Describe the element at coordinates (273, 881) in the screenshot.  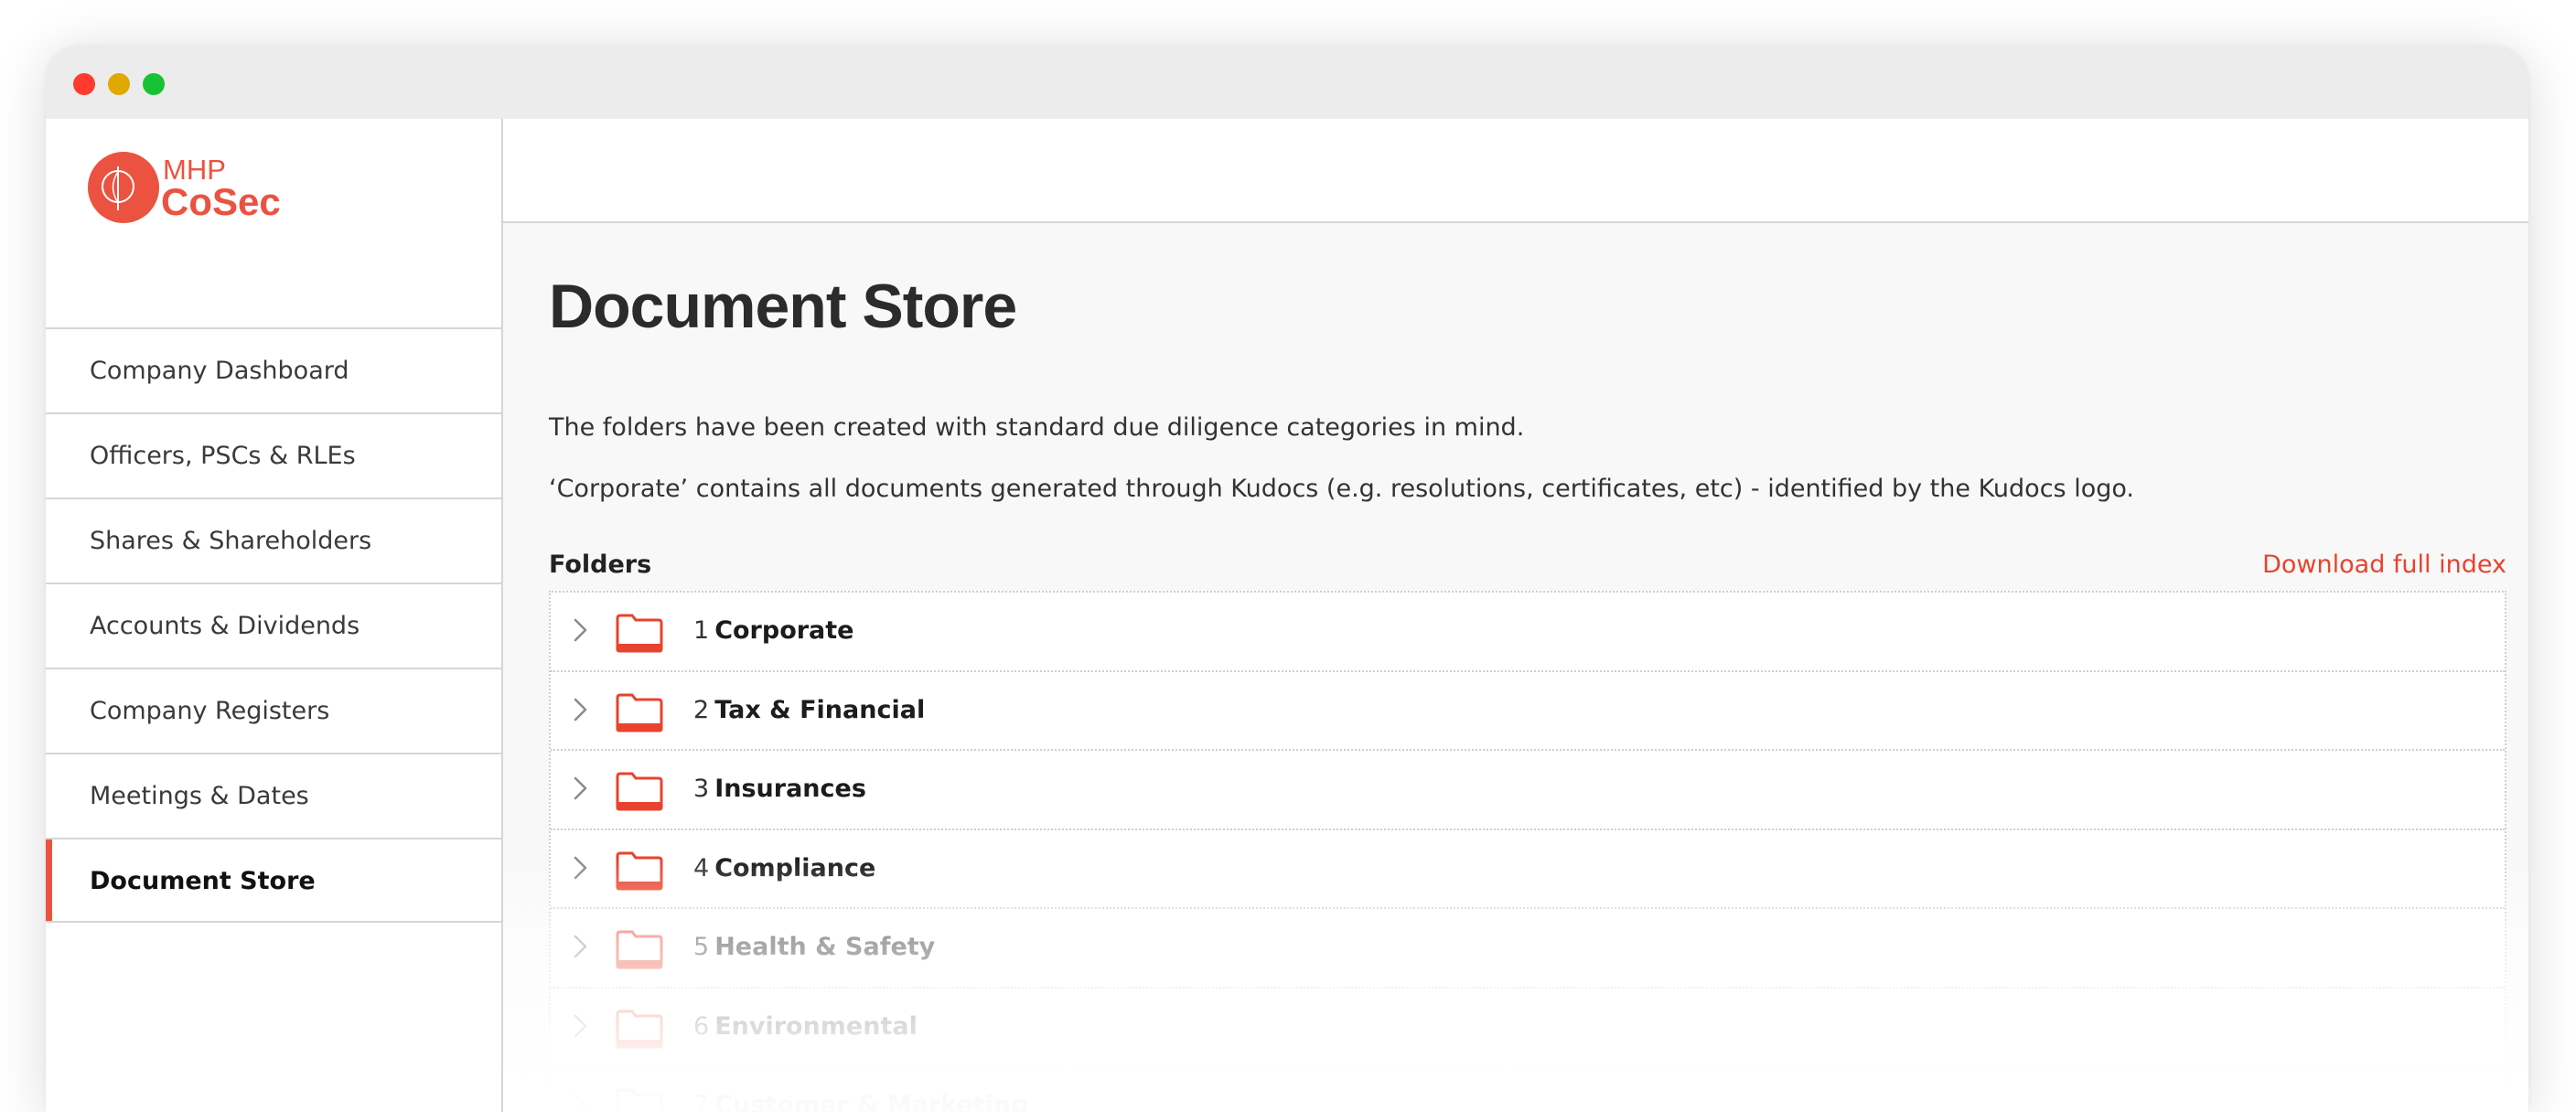
I see `sidebar-item-document-store: Document Store` at that location.